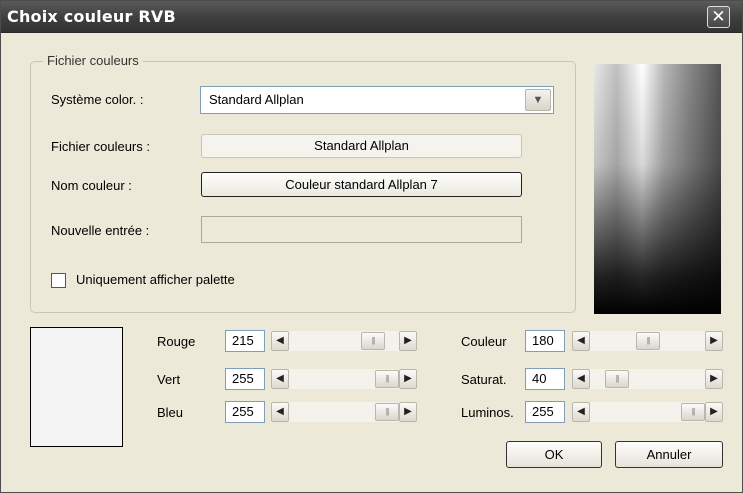 This screenshot has width=743, height=493. Describe the element at coordinates (545, 341) in the screenshot. I see `hsl-value-field-0: 180` at that location.